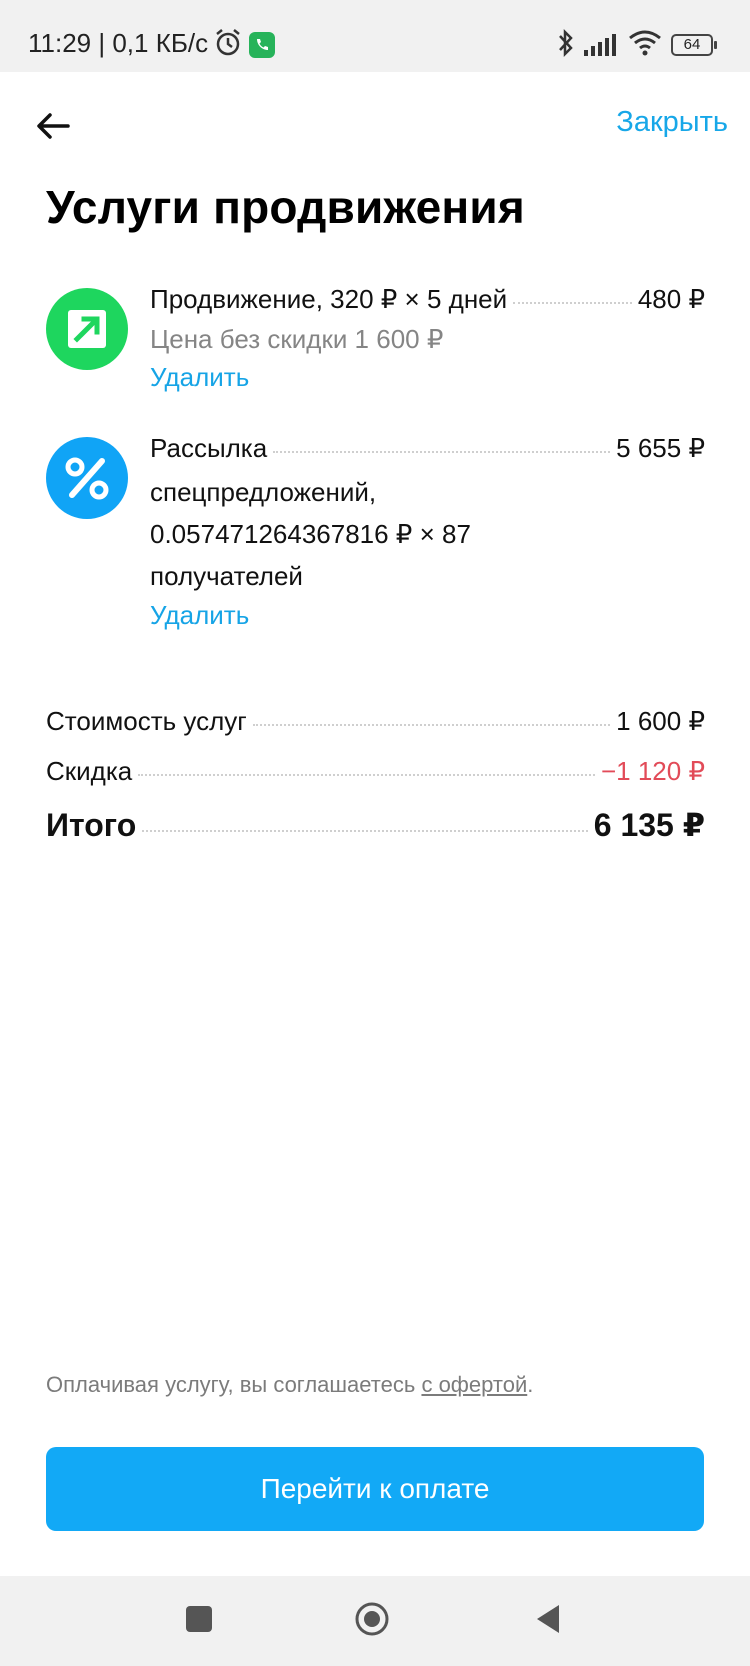  What do you see at coordinates (474, 1384) in the screenshot?
I see `offer-link: с офертой` at bounding box center [474, 1384].